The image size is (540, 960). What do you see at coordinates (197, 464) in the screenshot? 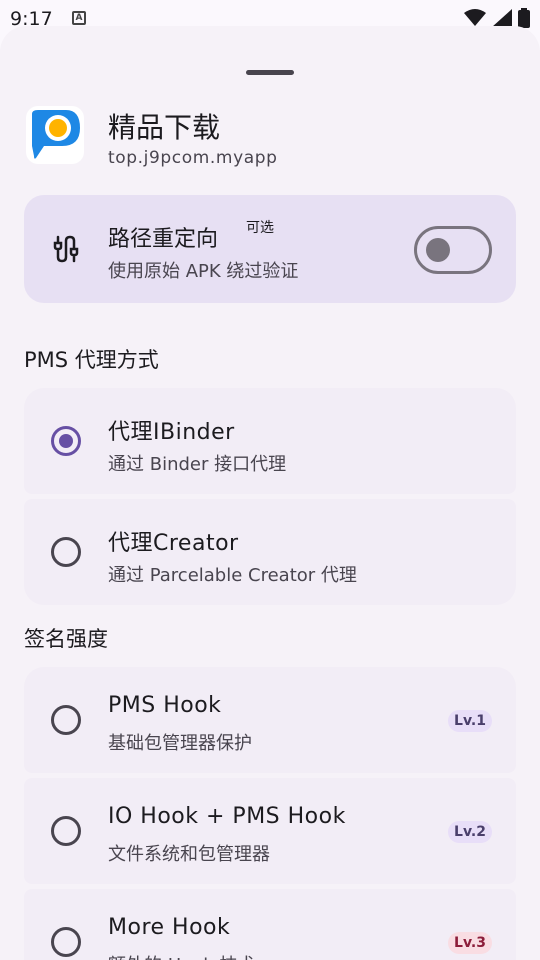
I see `option-subtitle: 通过 Binder 接口代理` at bounding box center [197, 464].